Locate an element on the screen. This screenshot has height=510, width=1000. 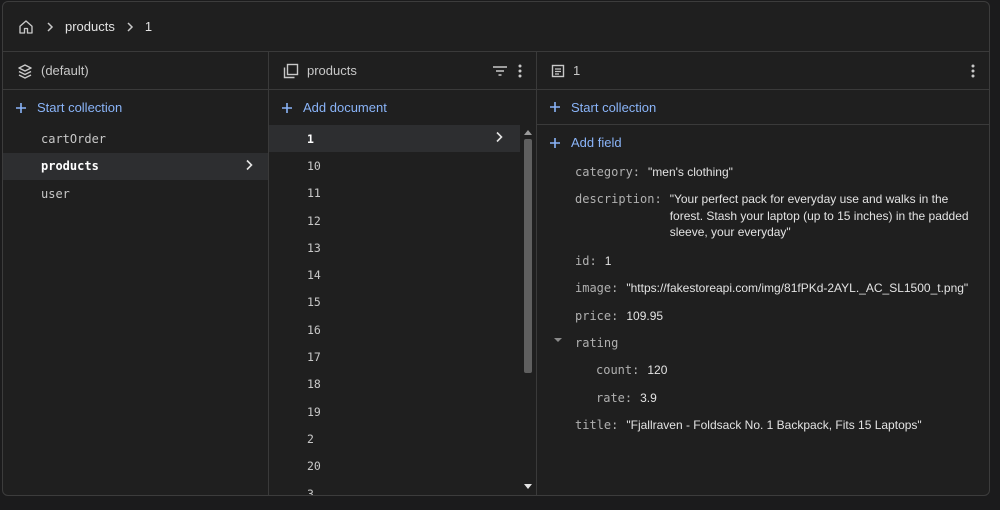
field-value: 3.9 is located at coordinates (648, 398).